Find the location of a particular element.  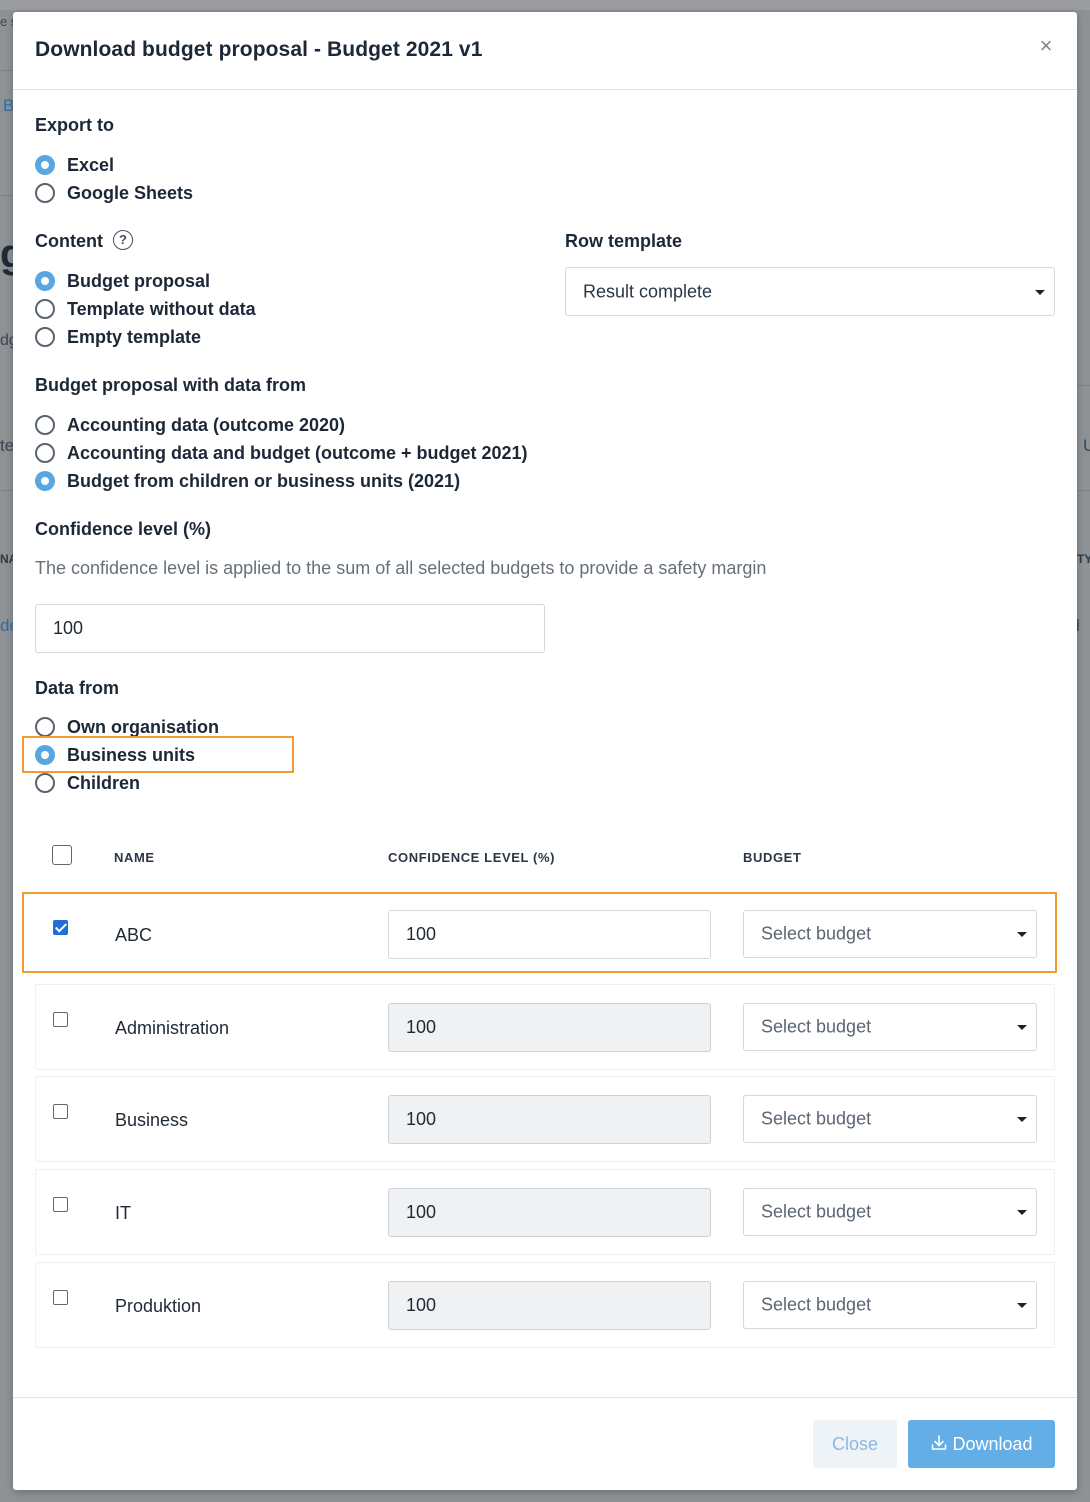

download-icon is located at coordinates (939, 1442).